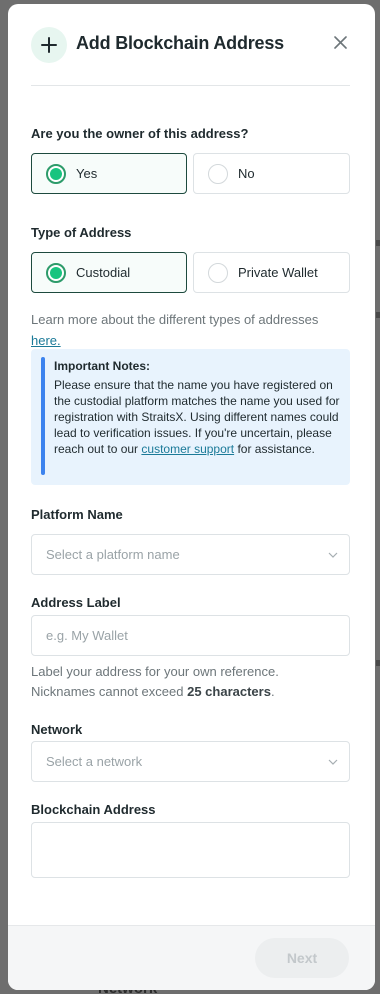  I want to click on type-option-private-wallet: Private Wallet, so click(271, 272).